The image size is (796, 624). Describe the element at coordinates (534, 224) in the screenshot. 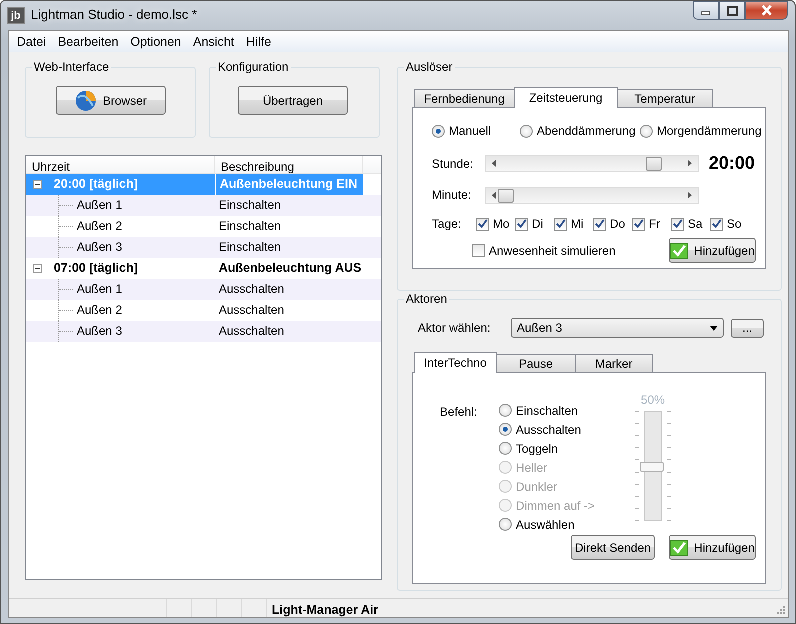

I see `day-checkbox: Di` at that location.